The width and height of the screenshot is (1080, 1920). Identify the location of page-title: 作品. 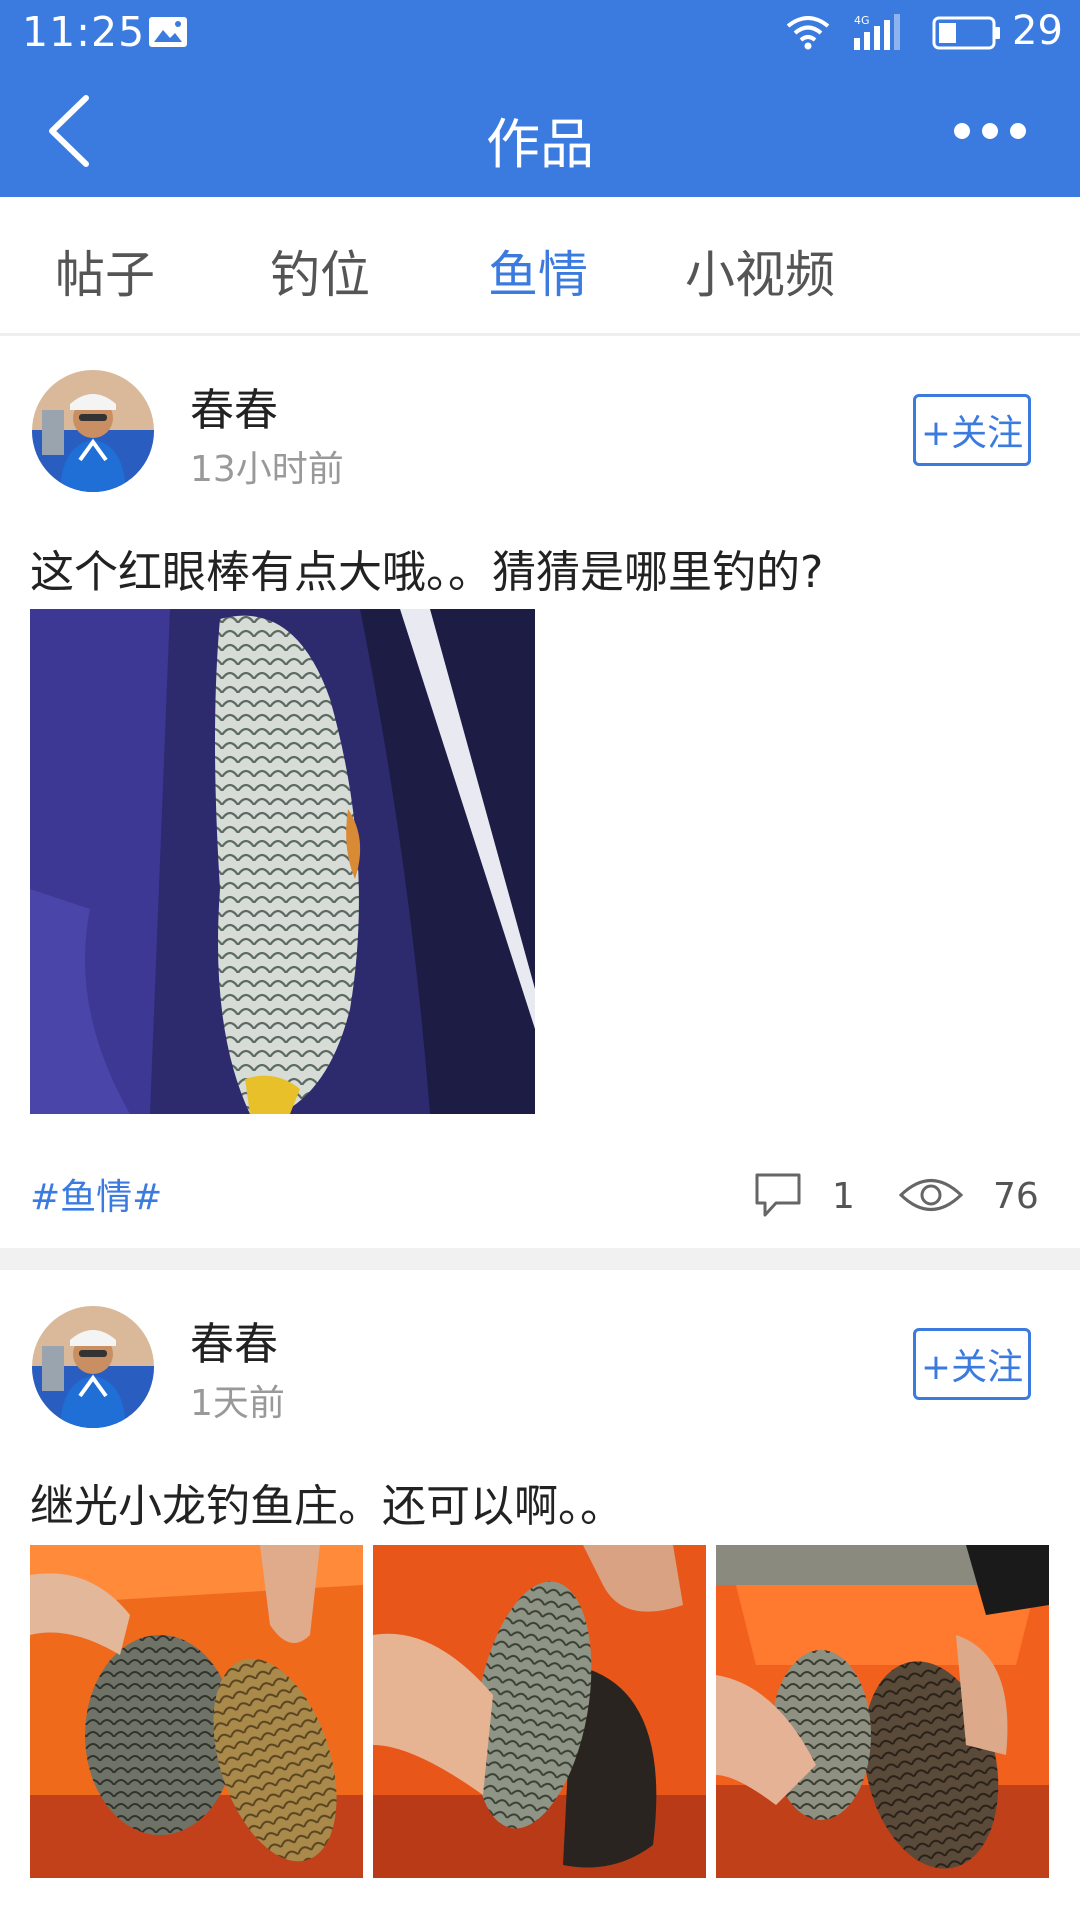
(540, 144).